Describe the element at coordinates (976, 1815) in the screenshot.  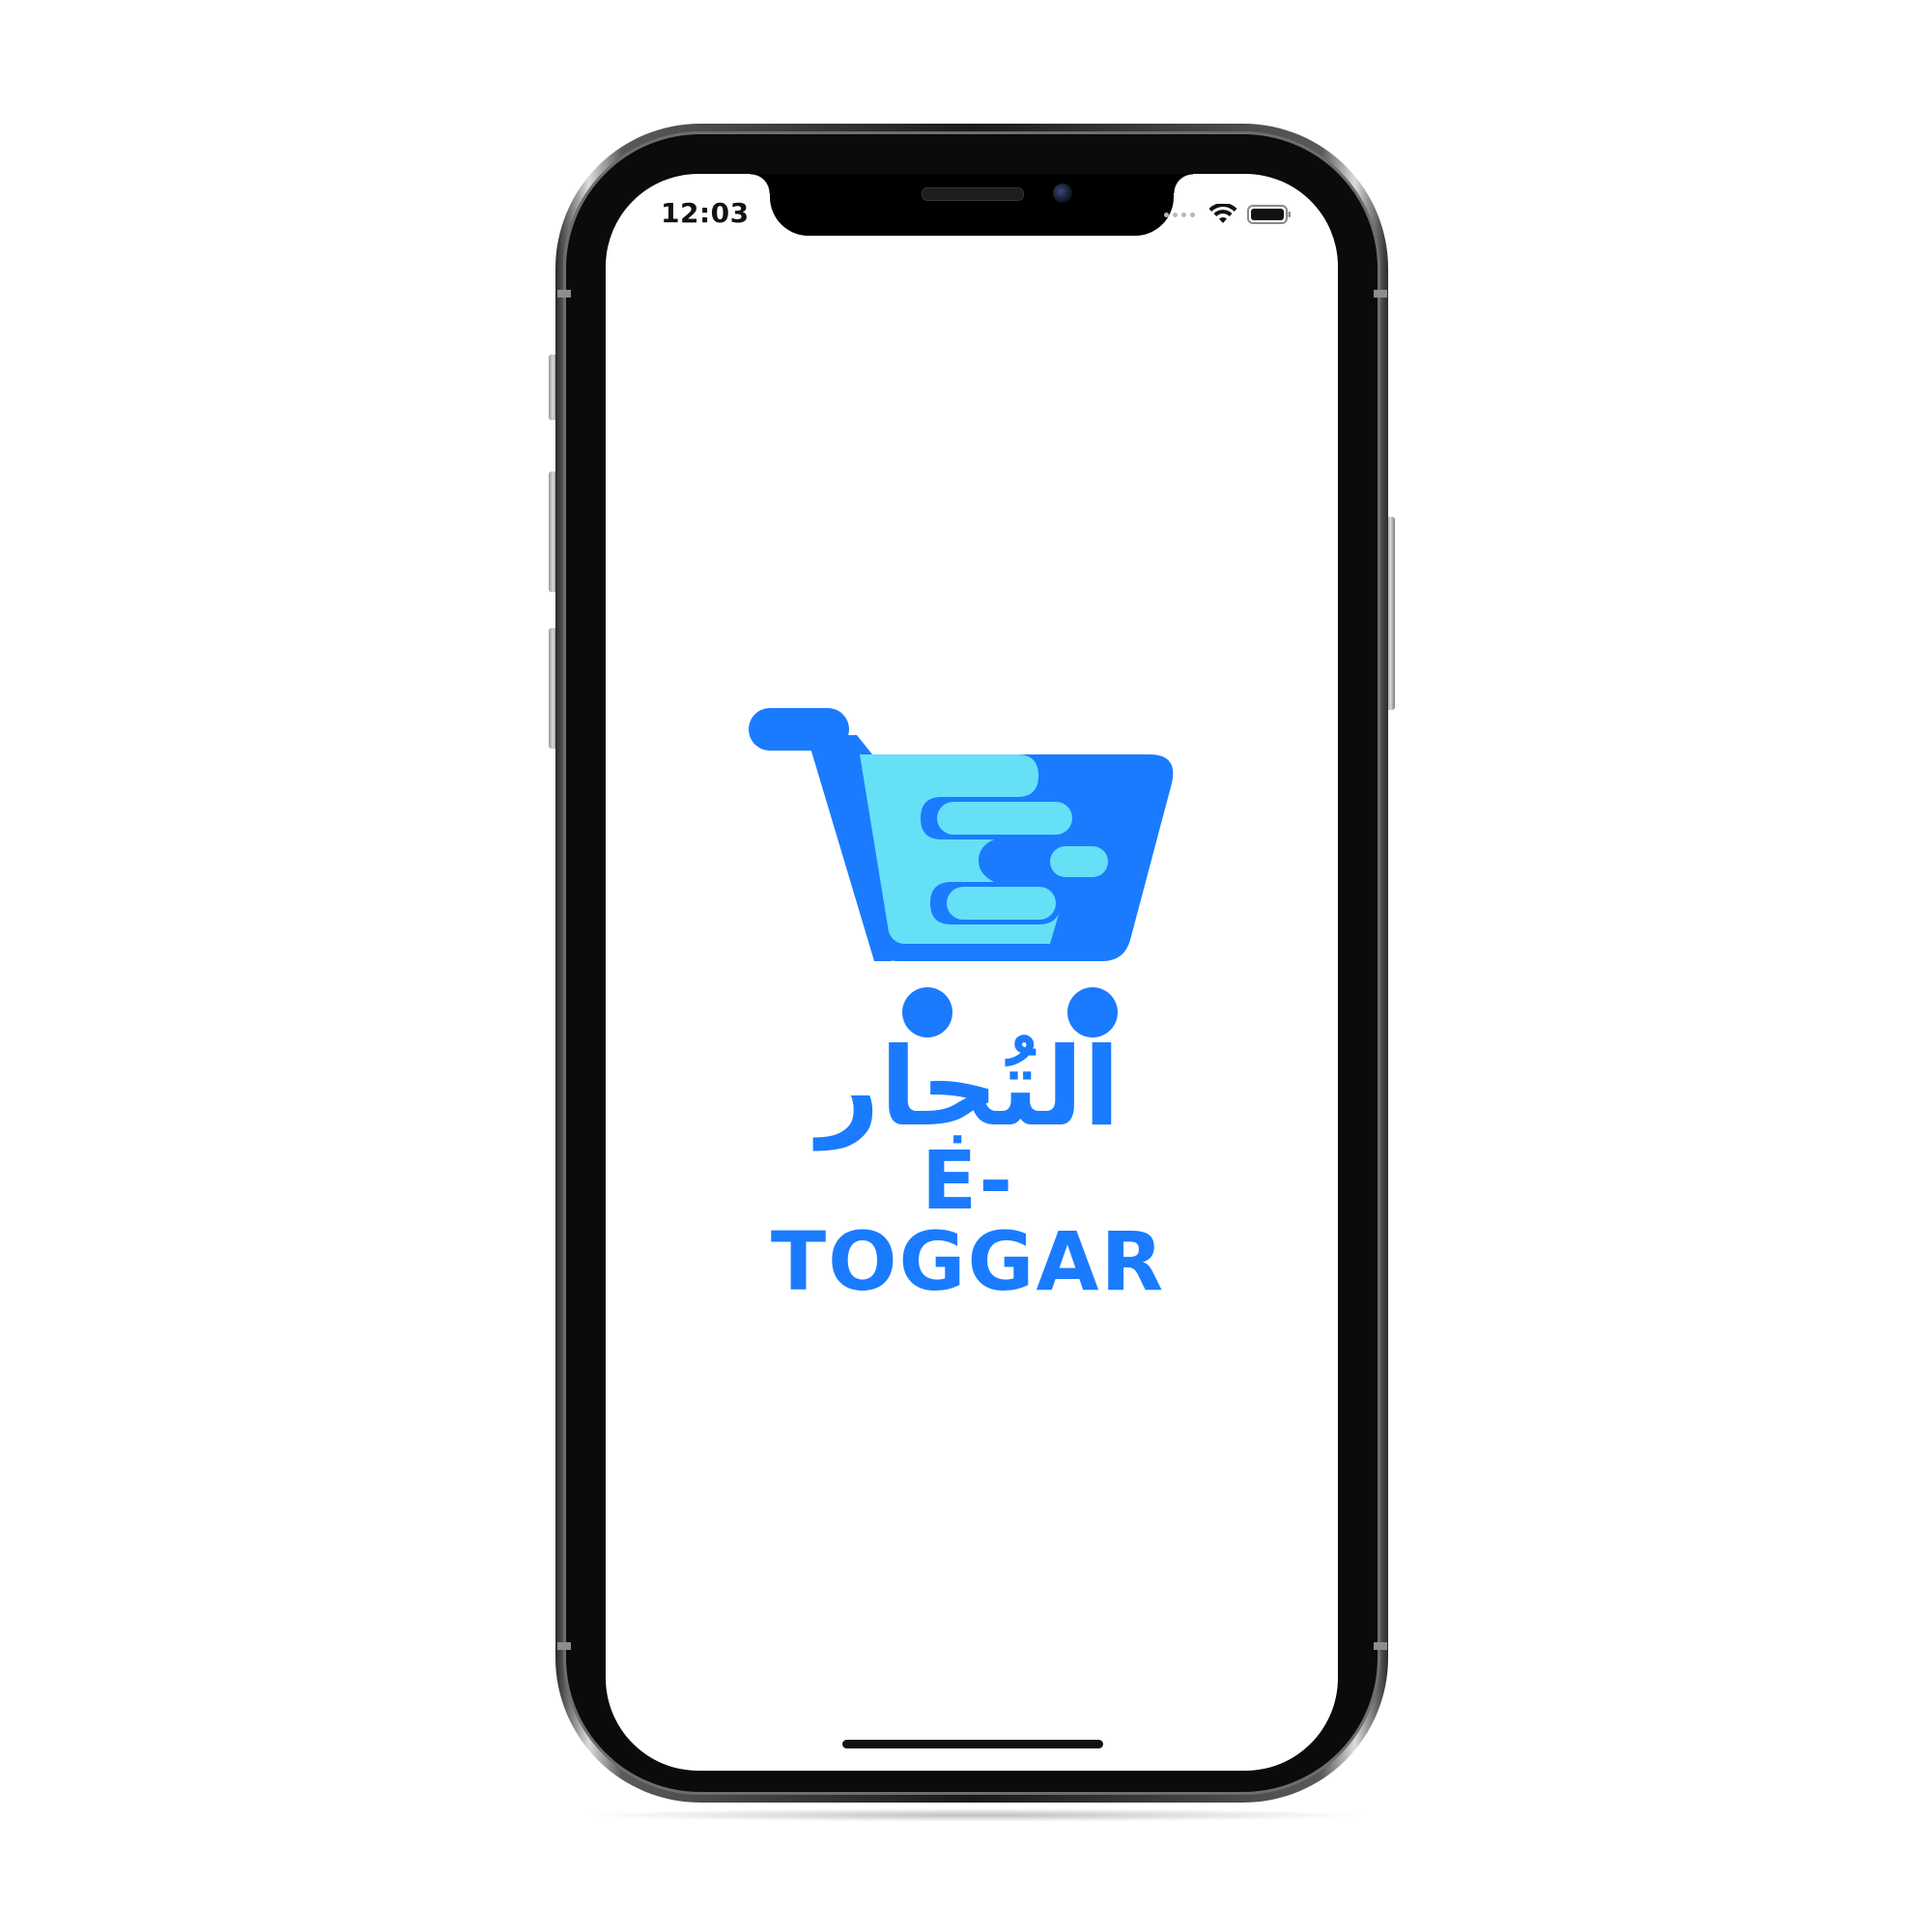
I see `phone-shadow` at that location.